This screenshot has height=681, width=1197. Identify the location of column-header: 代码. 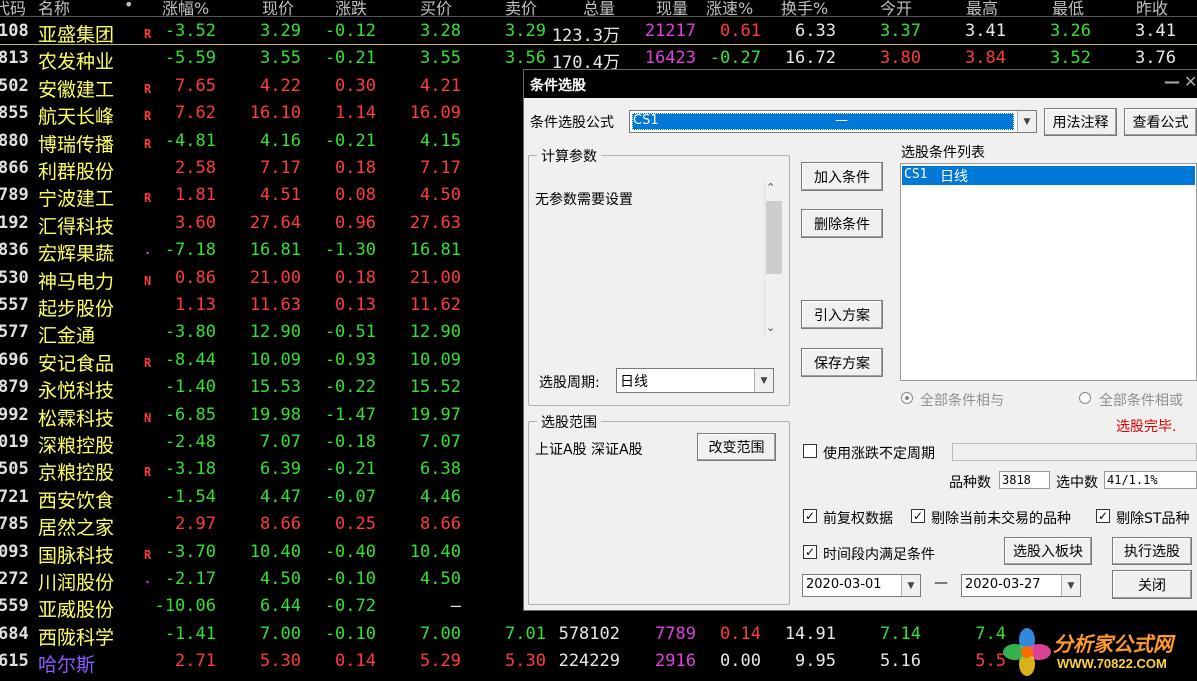
(13, 8).